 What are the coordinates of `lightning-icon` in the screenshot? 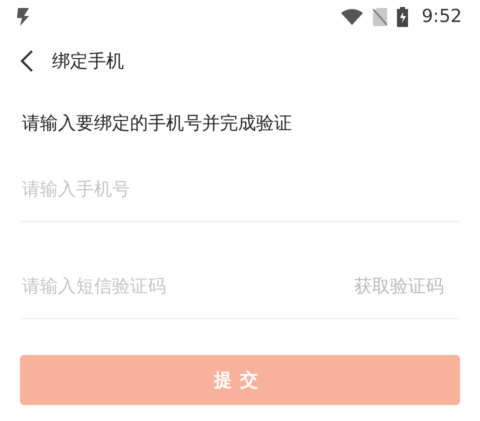 It's located at (23, 16).